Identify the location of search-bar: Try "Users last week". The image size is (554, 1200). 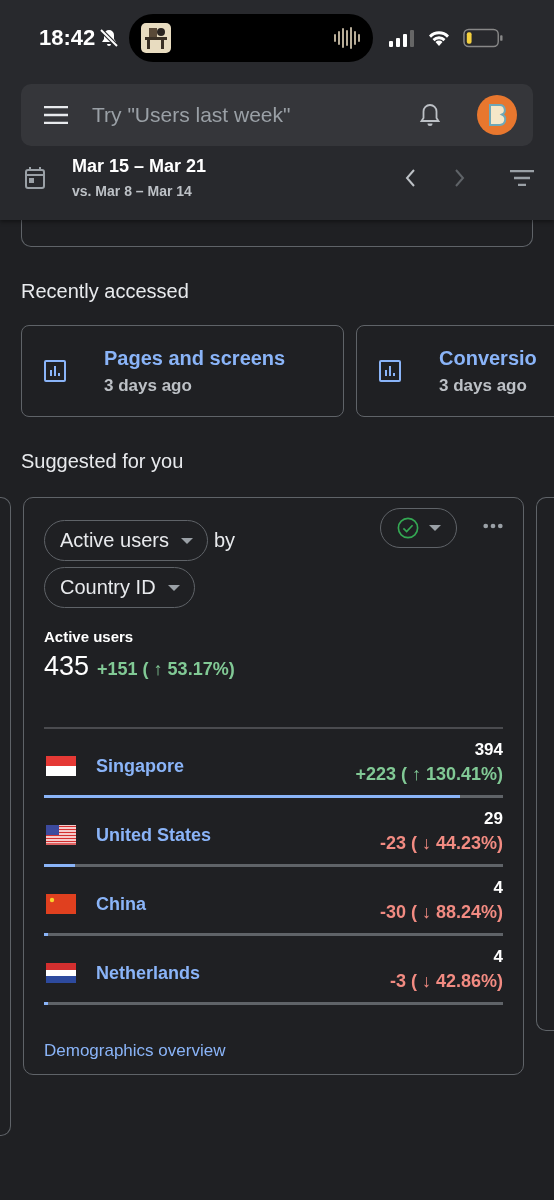
(277, 115).